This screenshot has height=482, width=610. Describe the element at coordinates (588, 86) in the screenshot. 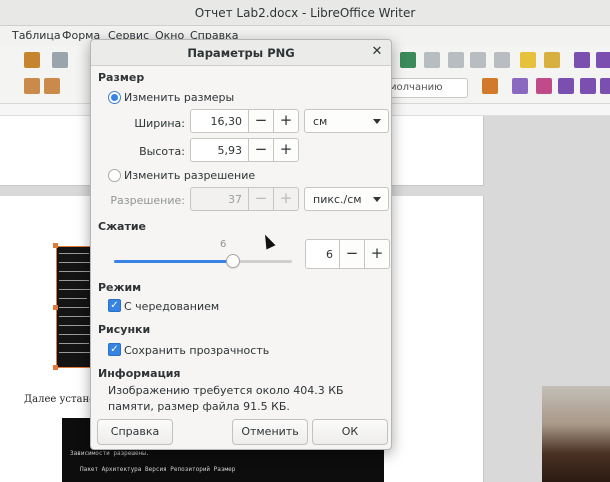

I see `rotate-right-icon` at that location.